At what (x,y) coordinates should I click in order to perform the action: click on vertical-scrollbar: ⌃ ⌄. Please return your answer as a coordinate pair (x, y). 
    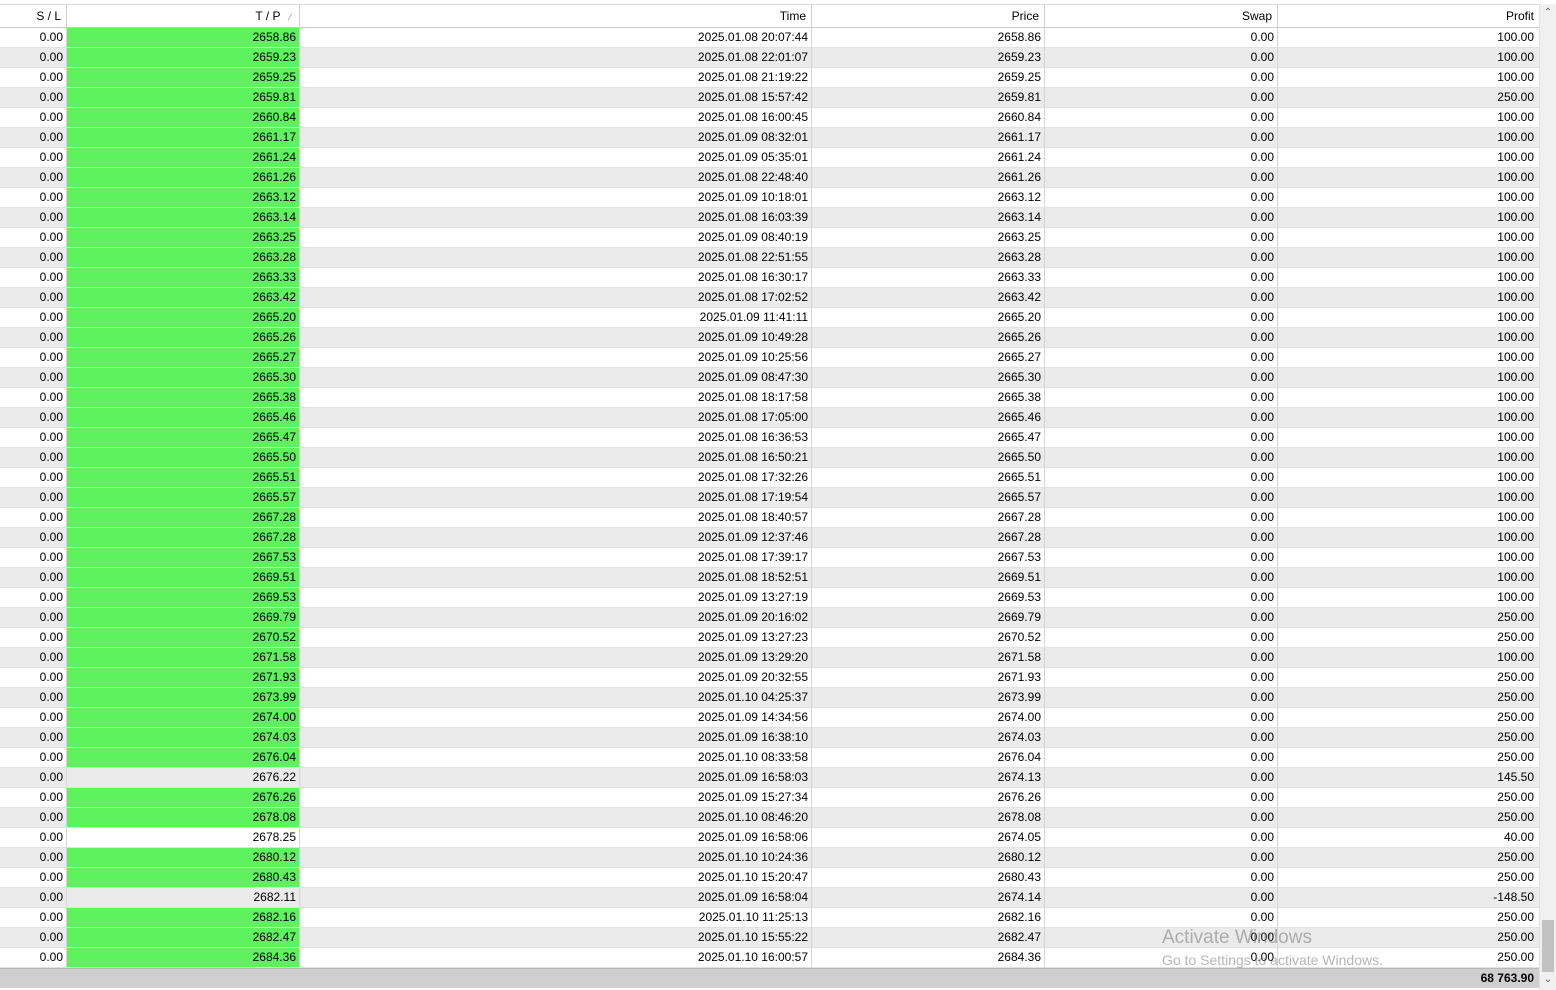
    Looking at the image, I should click on (1547, 497).